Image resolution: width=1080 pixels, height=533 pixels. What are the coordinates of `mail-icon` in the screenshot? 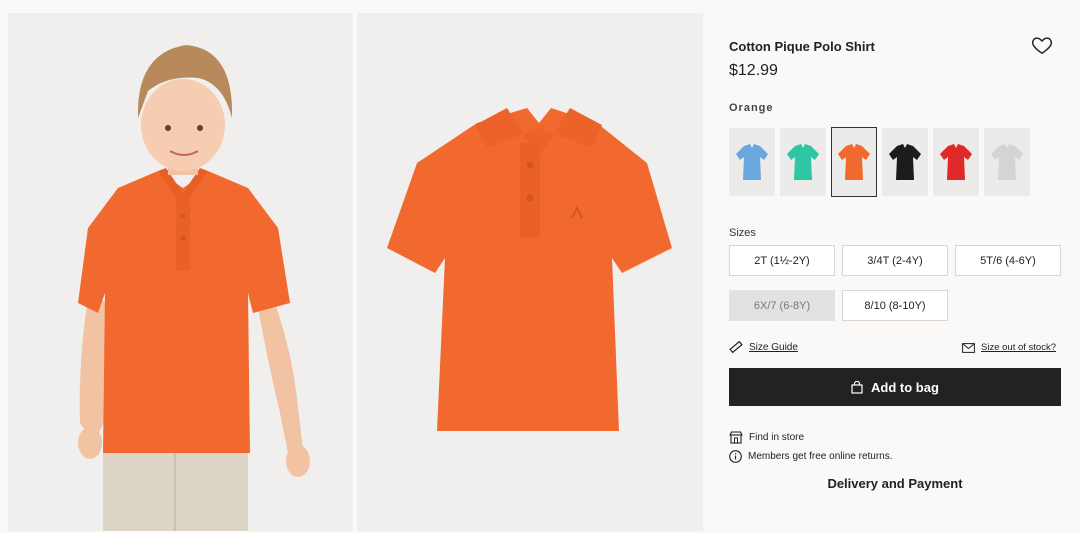 It's located at (968, 347).